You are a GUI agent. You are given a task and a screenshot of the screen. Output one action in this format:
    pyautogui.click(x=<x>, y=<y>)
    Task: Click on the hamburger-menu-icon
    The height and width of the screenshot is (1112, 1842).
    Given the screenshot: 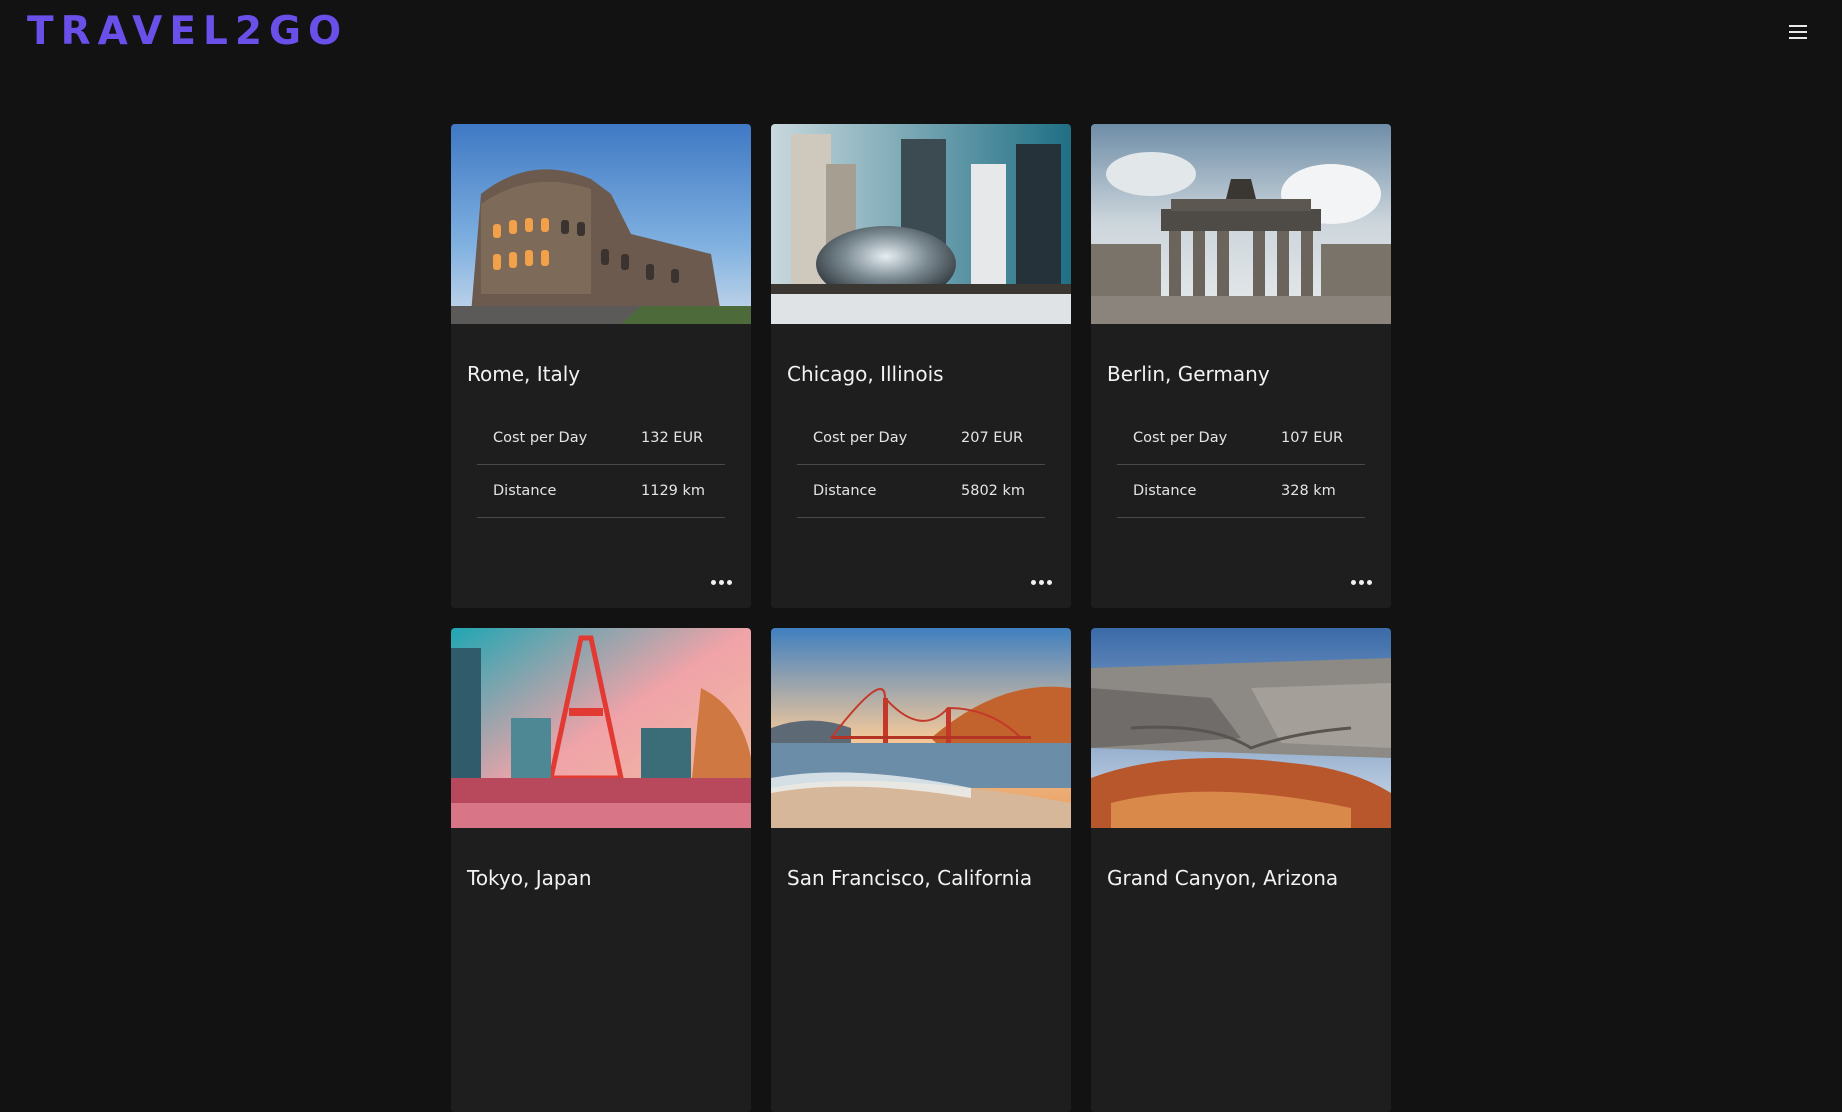 What is the action you would take?
    pyautogui.click(x=1798, y=32)
    